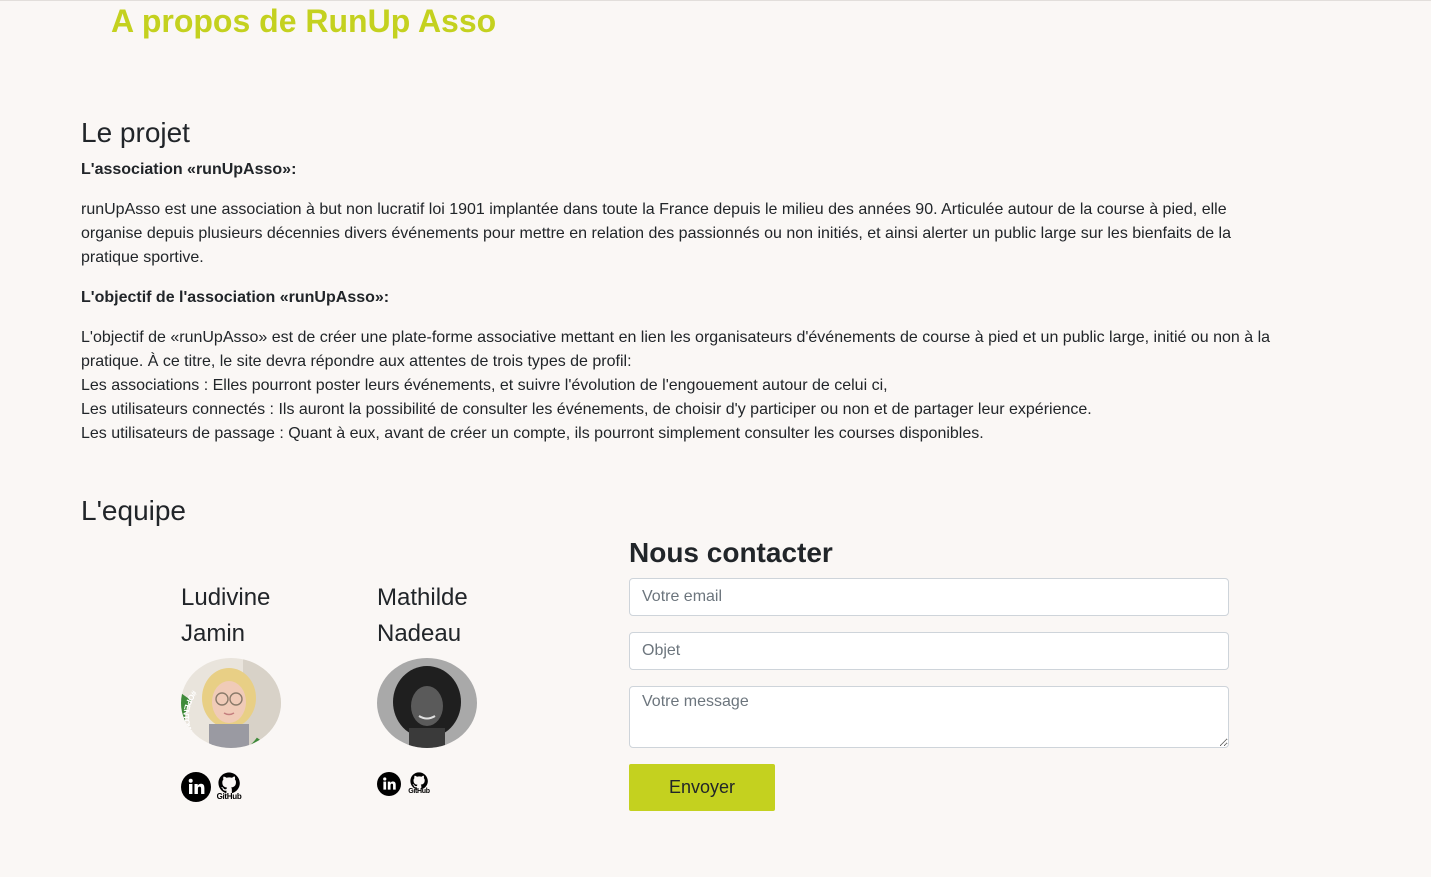 Image resolution: width=1431 pixels, height=877 pixels. What do you see at coordinates (229, 783) in the screenshot?
I see `github-icon` at bounding box center [229, 783].